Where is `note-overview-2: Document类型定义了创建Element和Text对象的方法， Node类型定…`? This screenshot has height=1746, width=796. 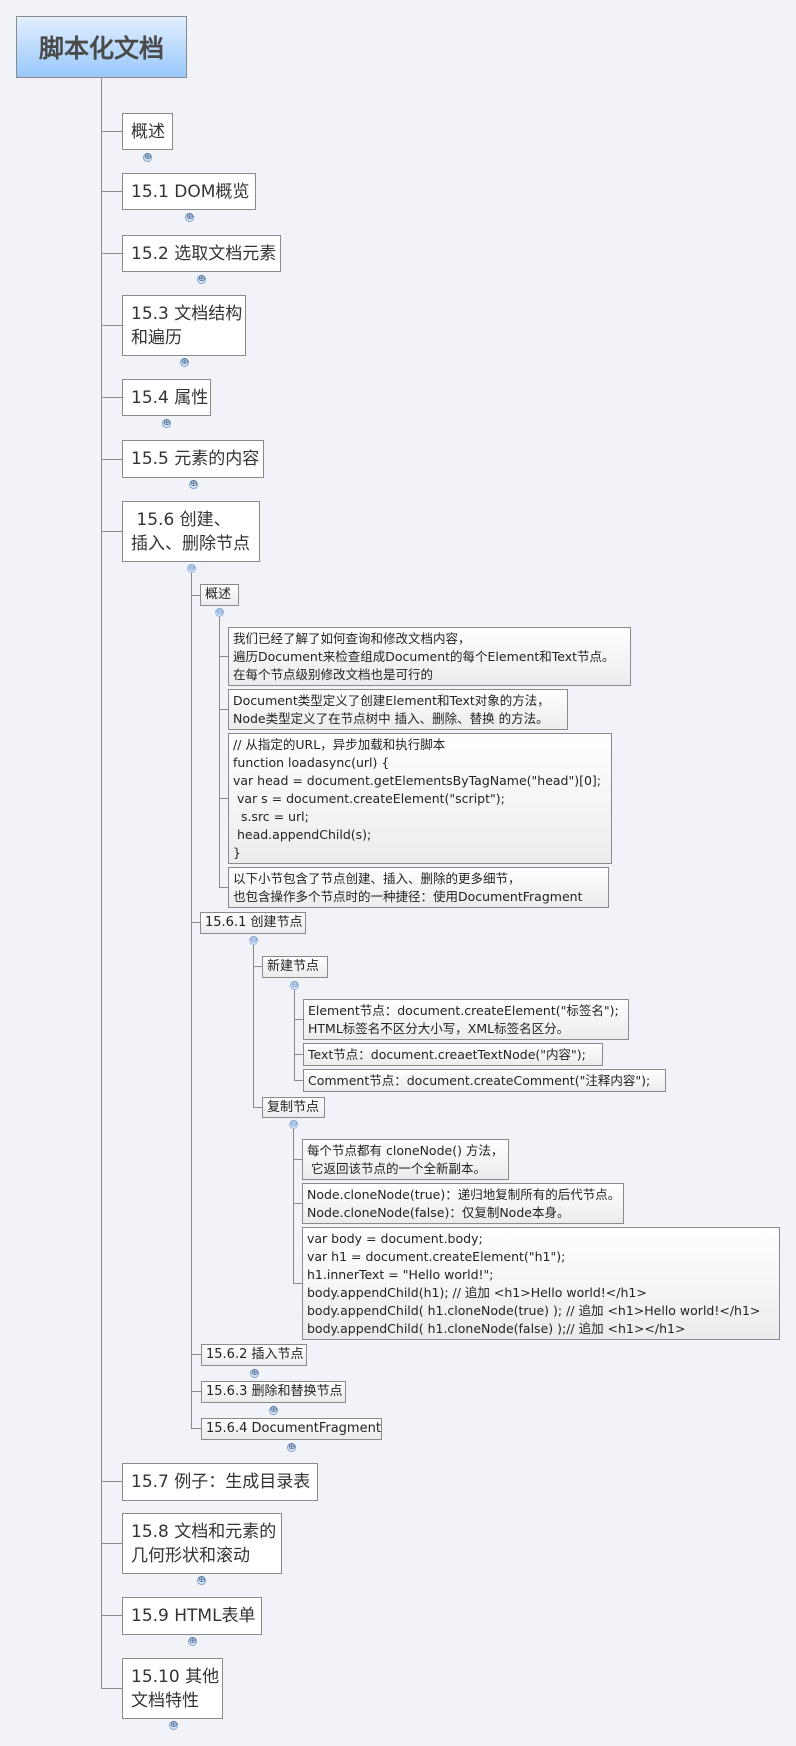
note-overview-2: Document类型定义了创建Element和Text对象的方法， Node类型定… is located at coordinates (398, 709).